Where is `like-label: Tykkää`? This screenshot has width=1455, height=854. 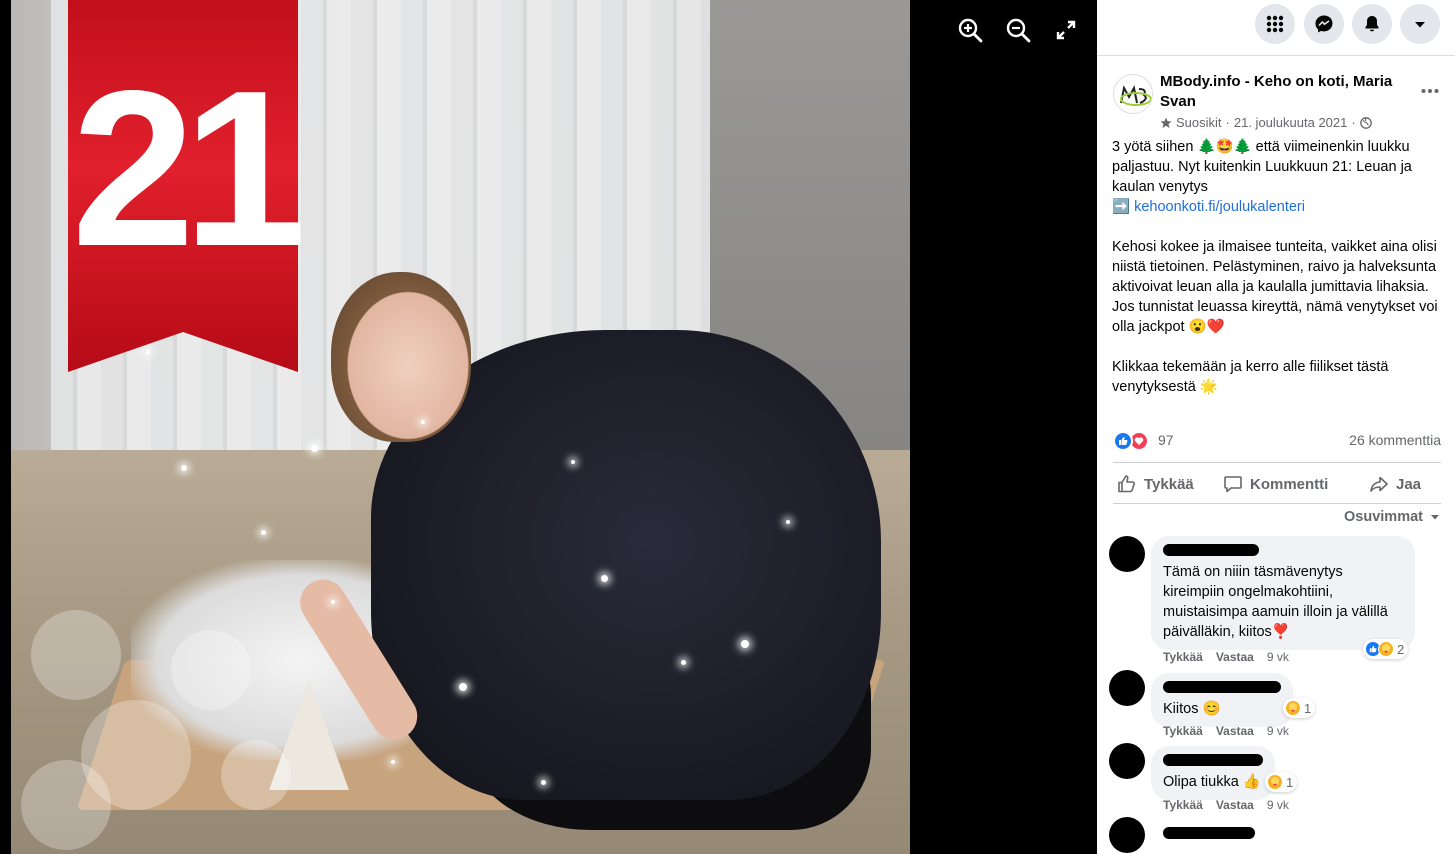 like-label: Tykkää is located at coordinates (1169, 484).